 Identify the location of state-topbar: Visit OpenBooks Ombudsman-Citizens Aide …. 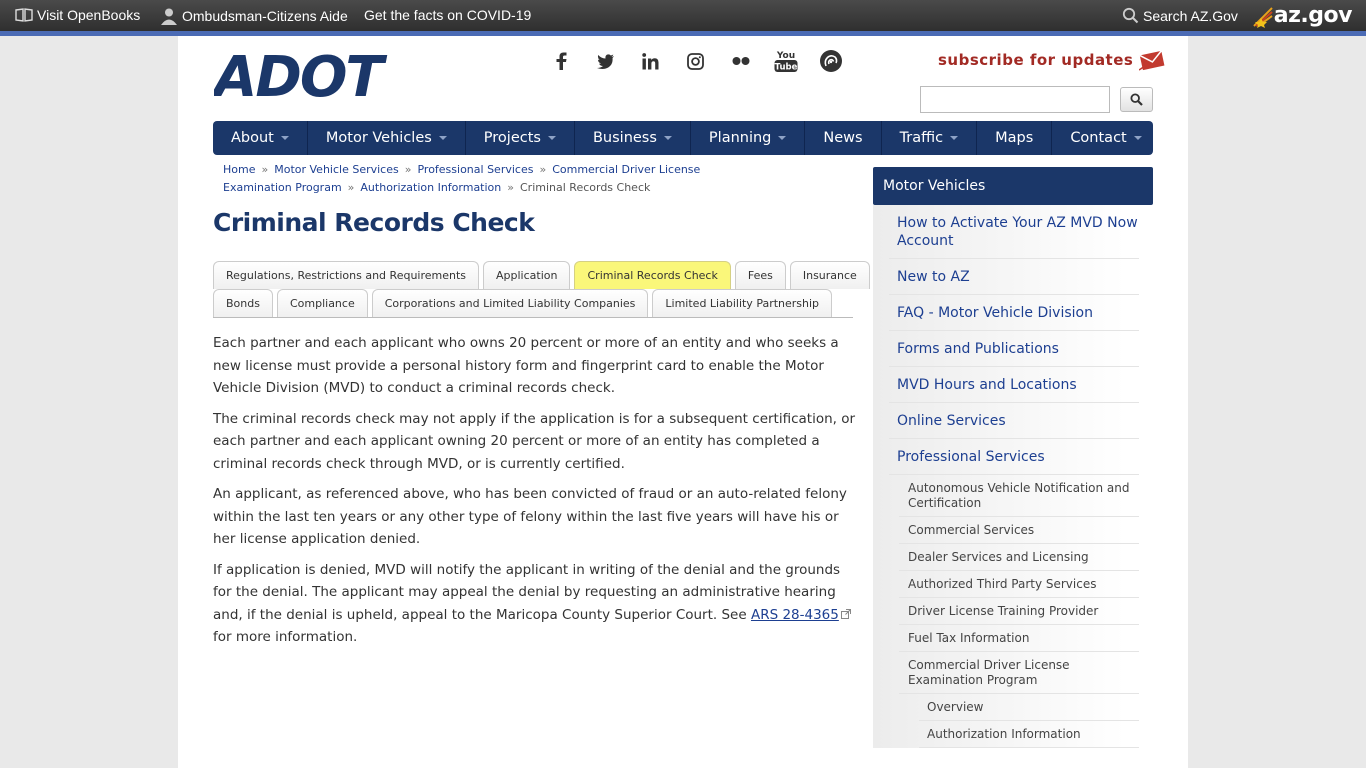
(683, 18).